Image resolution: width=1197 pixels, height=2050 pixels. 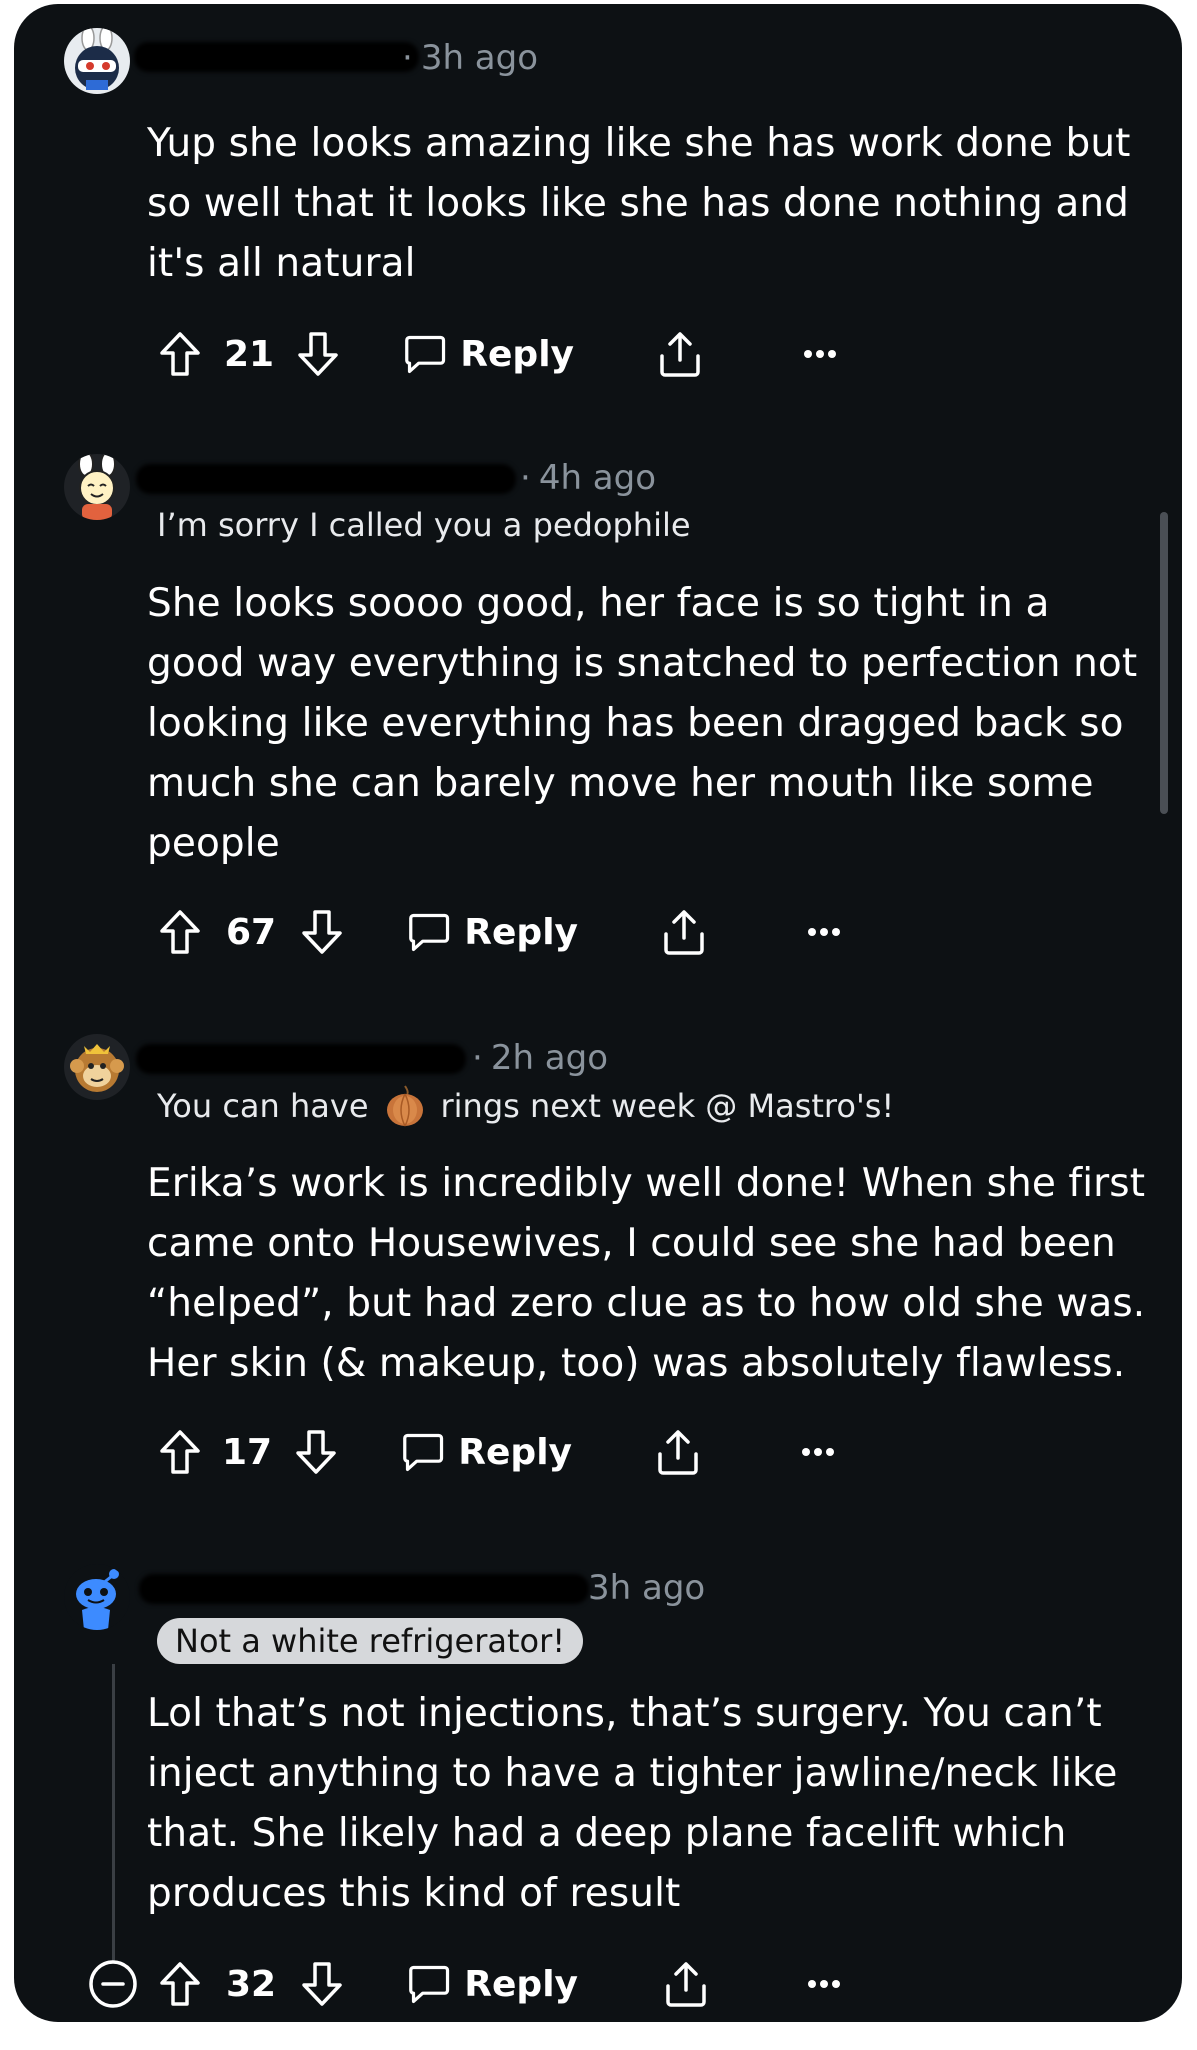 What do you see at coordinates (113, 1824) in the screenshot?
I see `thread-line` at bounding box center [113, 1824].